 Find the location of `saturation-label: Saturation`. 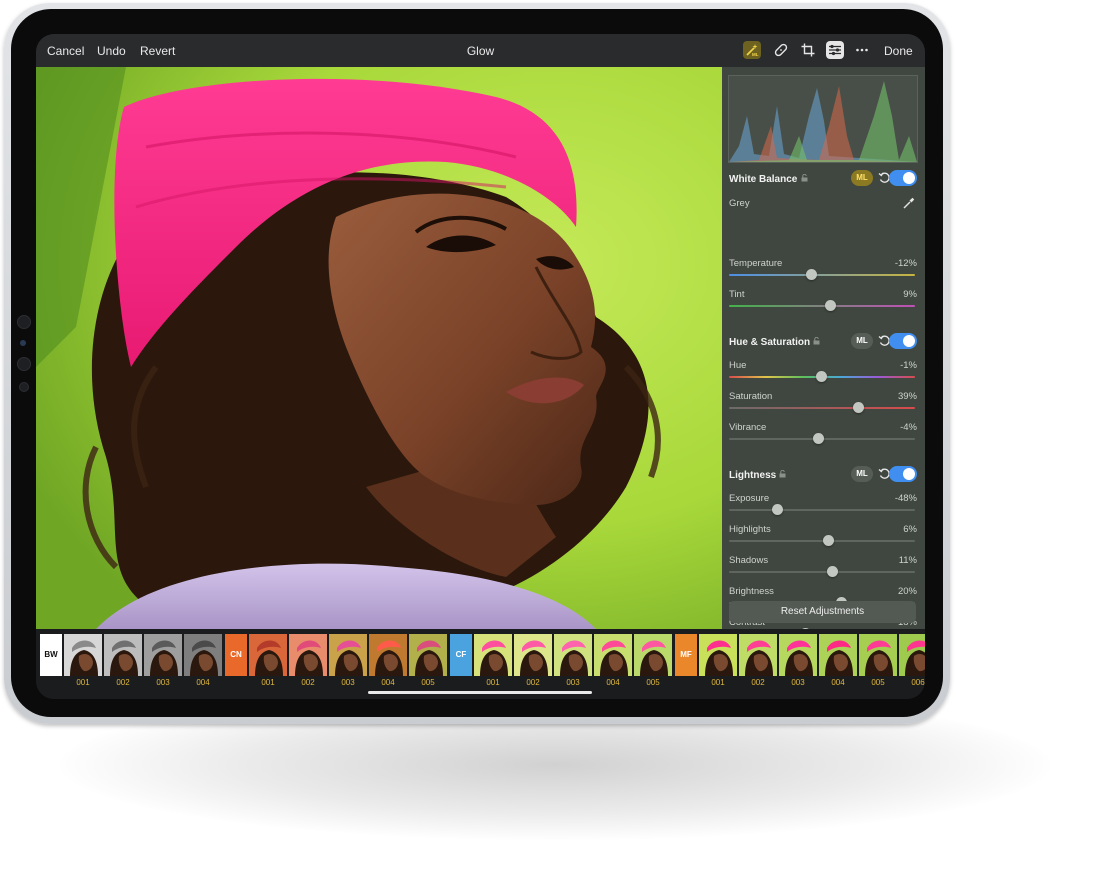

saturation-label: Saturation is located at coordinates (751, 396).